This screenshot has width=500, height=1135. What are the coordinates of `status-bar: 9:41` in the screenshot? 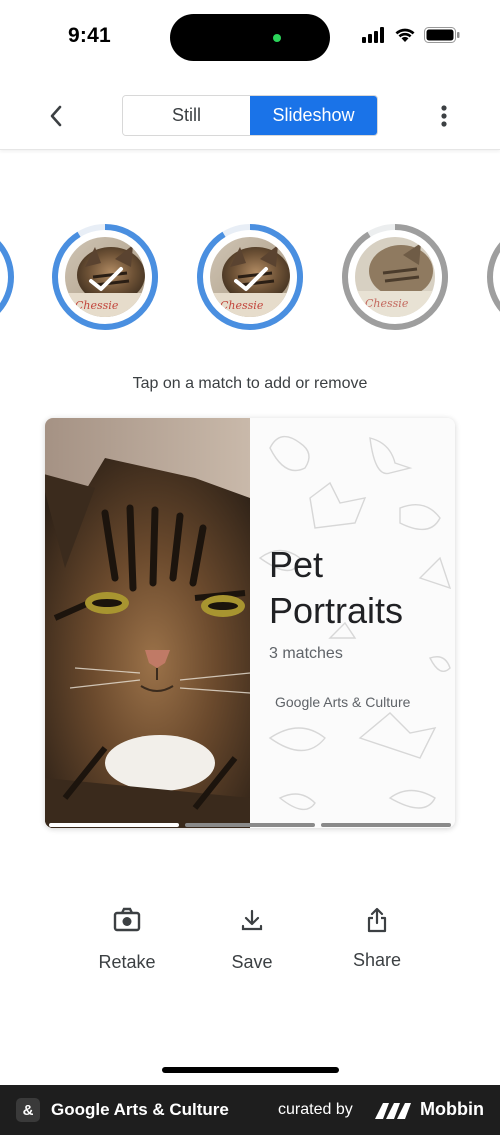 It's located at (250, 37).